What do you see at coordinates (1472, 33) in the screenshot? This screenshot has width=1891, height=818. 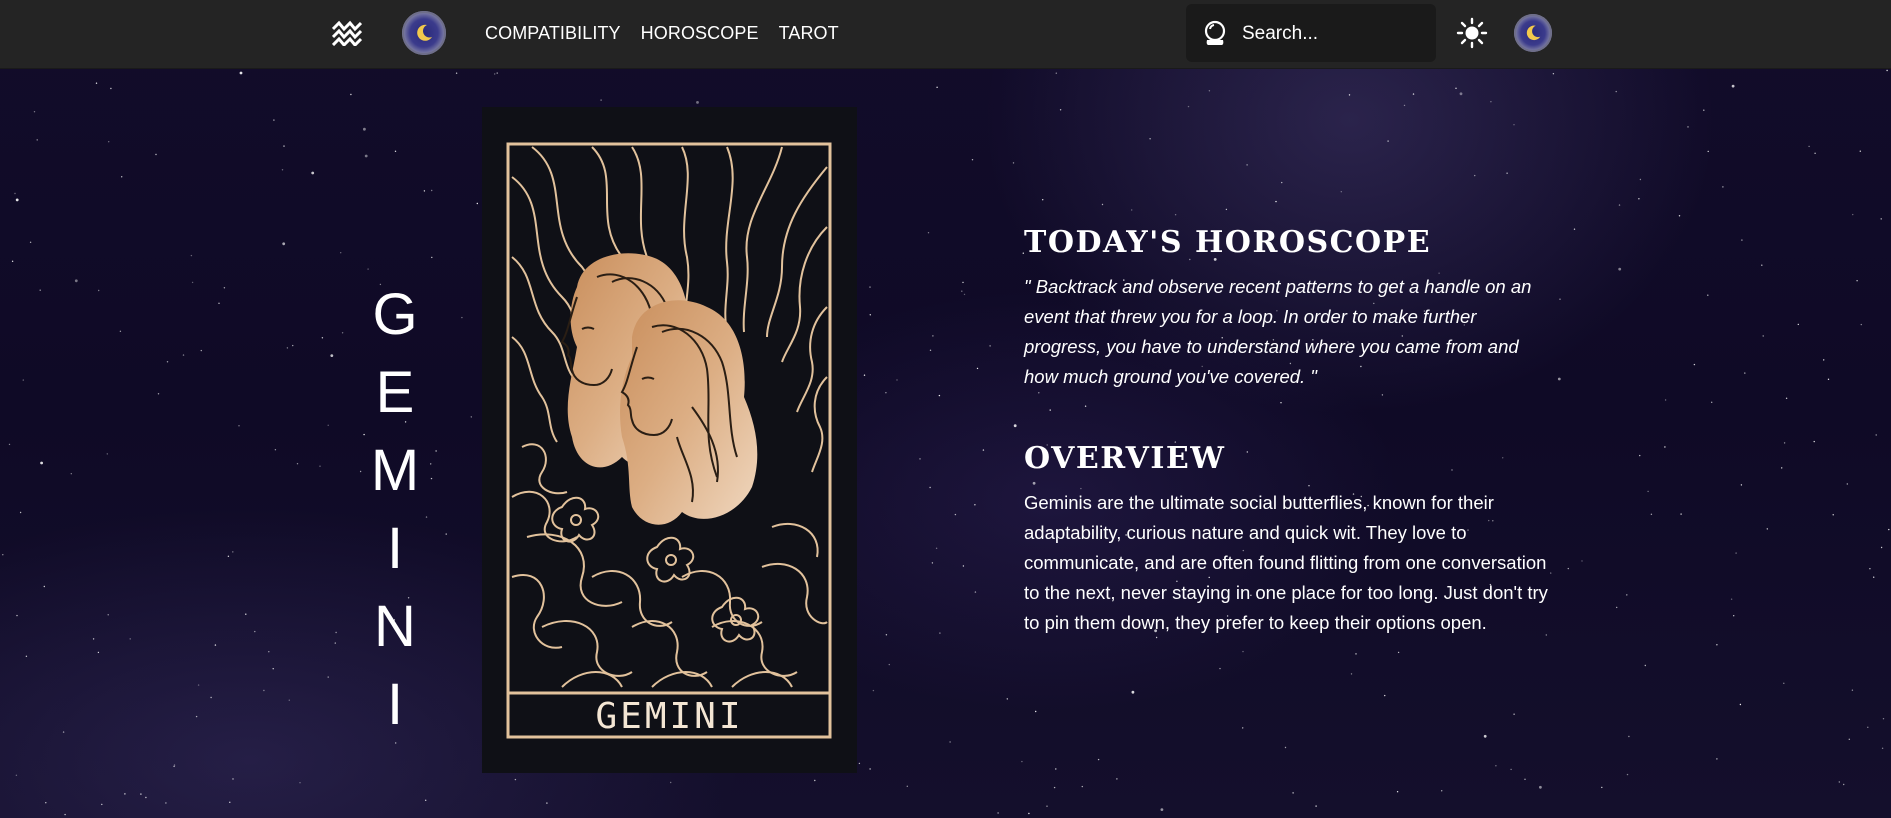 I see `sun-icon` at bounding box center [1472, 33].